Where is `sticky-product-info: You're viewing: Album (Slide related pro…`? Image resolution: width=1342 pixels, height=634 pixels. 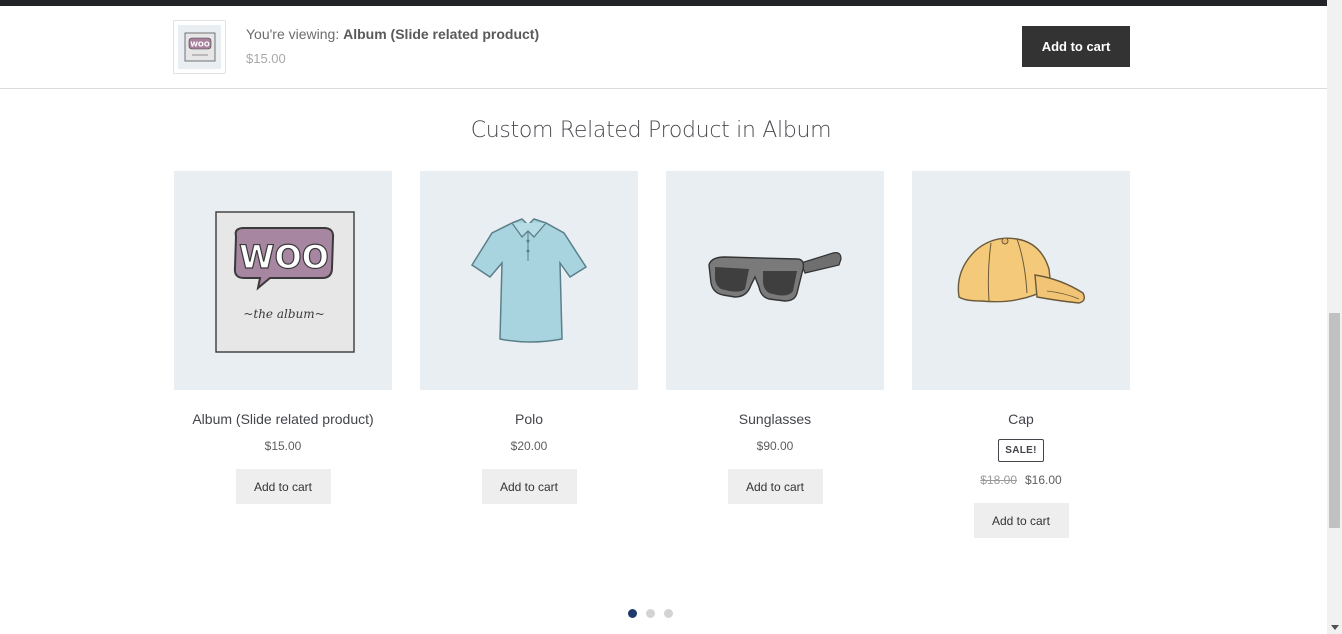 sticky-product-info: You're viewing: Album (Slide related pro… is located at coordinates (392, 46).